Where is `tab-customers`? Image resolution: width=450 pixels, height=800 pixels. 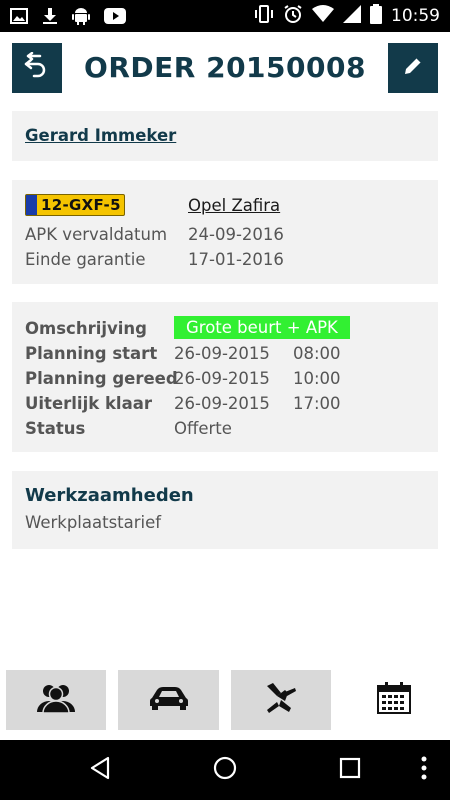
tab-customers is located at coordinates (56, 700).